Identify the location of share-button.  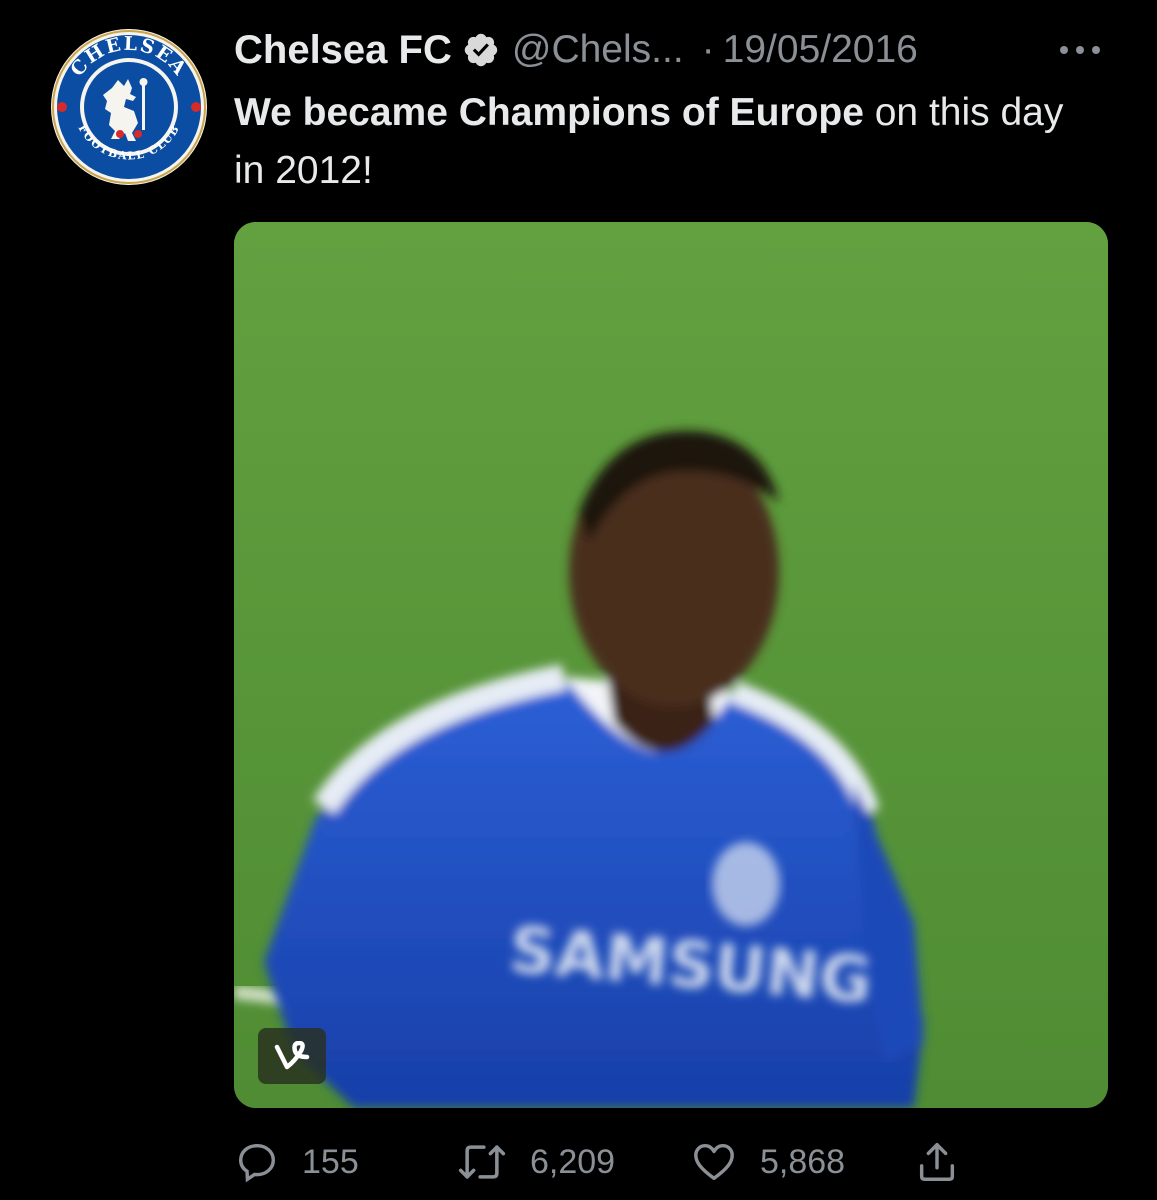
(937, 1162).